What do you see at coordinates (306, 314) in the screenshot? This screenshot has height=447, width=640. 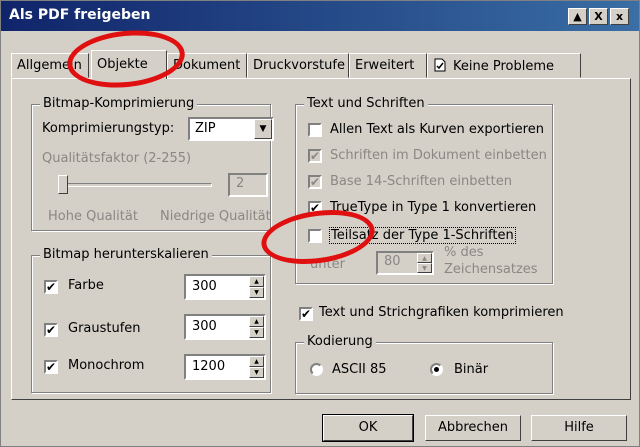 I see `compress-text-checkbox: ✔` at bounding box center [306, 314].